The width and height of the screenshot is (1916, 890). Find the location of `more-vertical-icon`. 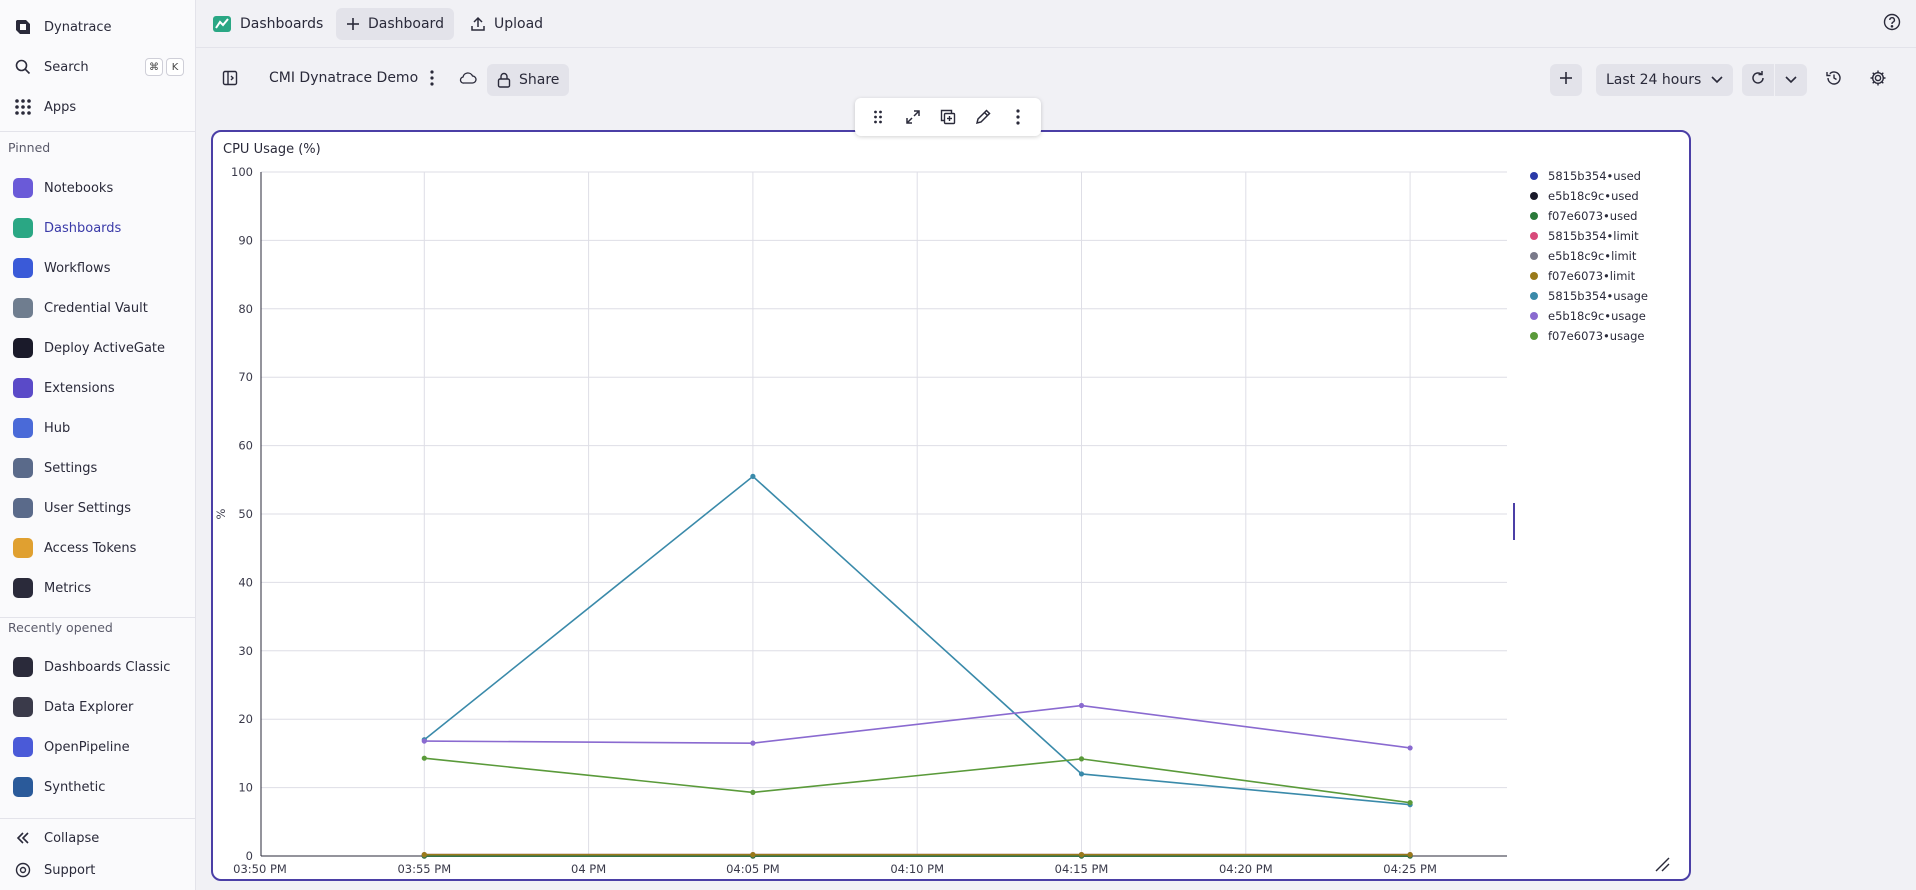

more-vertical-icon is located at coordinates (1018, 117).